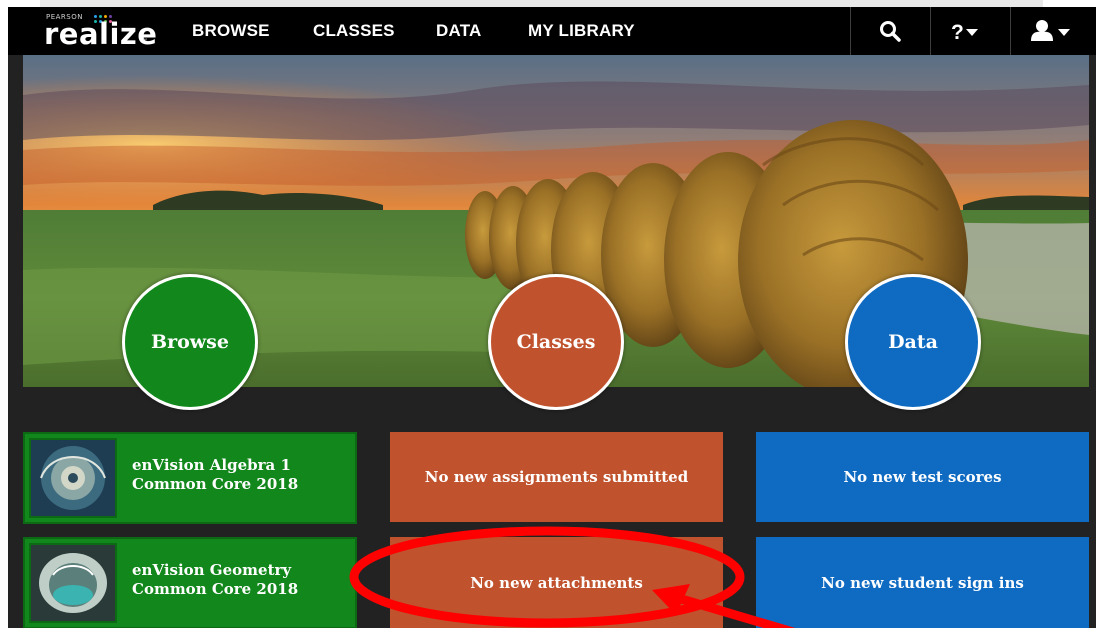 The height and width of the screenshot is (628, 1103). I want to click on data-circle-button: Data, so click(913, 342).